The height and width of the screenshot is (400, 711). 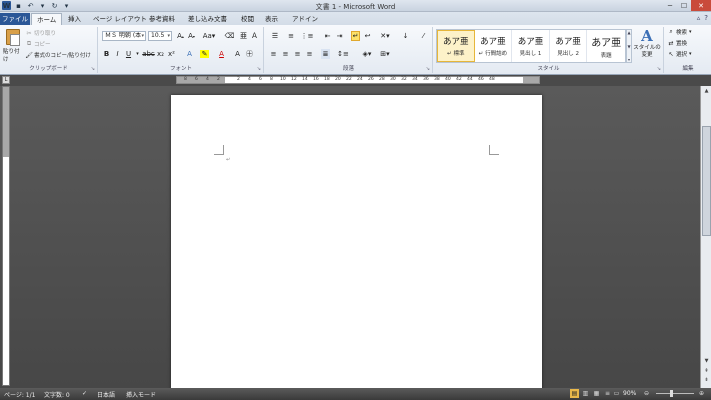 I want to click on bold-icon: B, so click(x=106, y=54).